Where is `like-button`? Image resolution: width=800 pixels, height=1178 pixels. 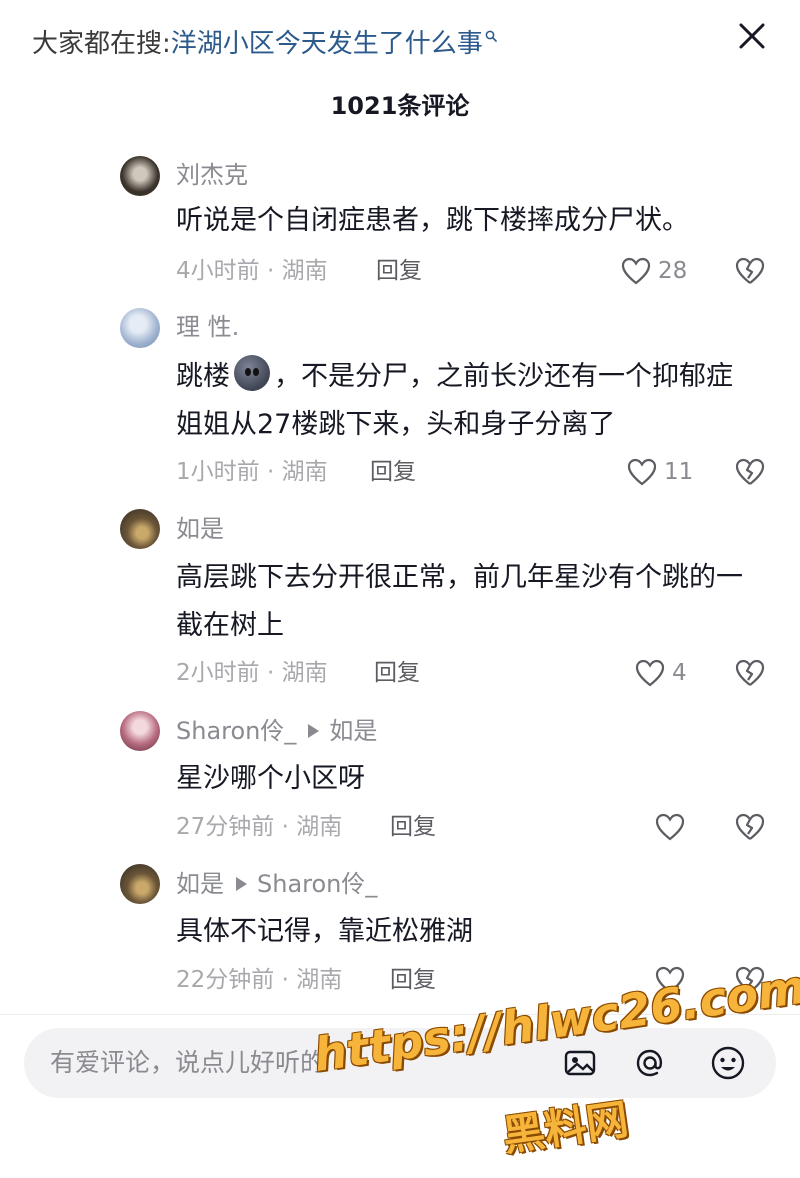
like-button is located at coordinates (670, 827).